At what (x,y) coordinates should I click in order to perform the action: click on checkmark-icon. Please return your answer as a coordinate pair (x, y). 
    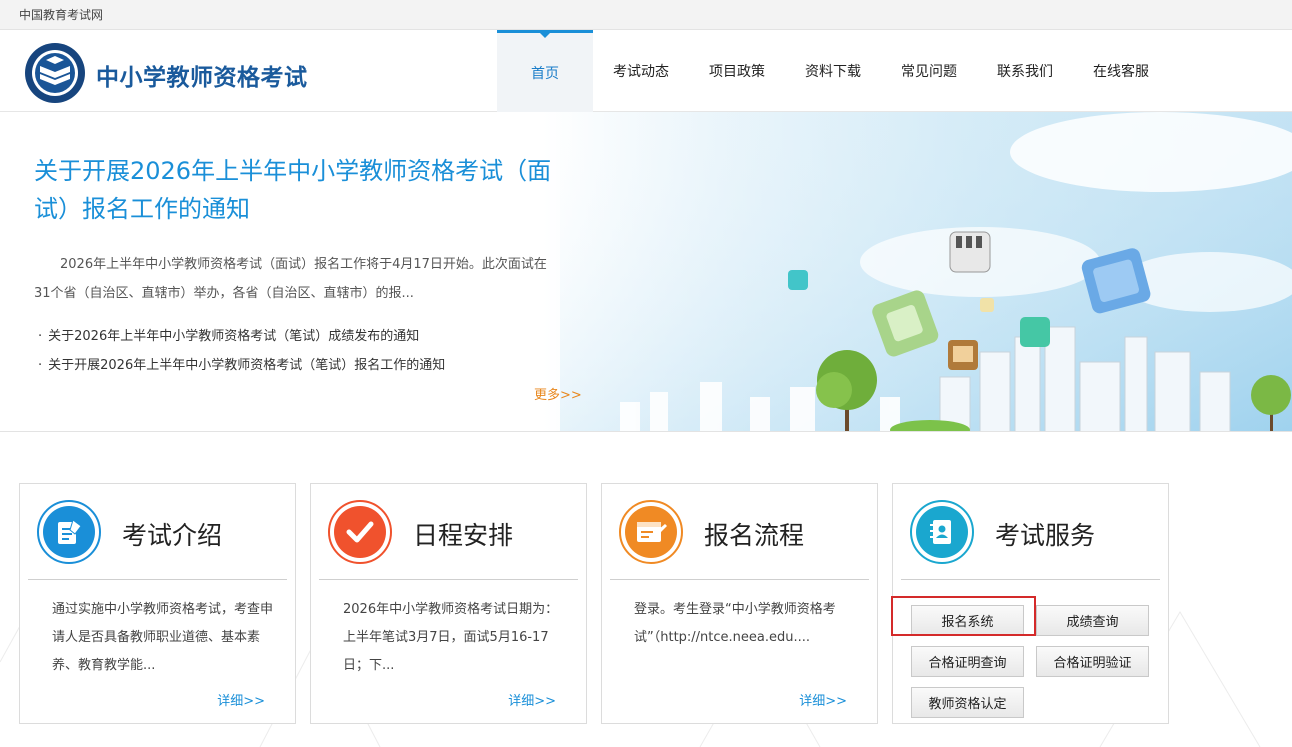
    Looking at the image, I should click on (360, 532).